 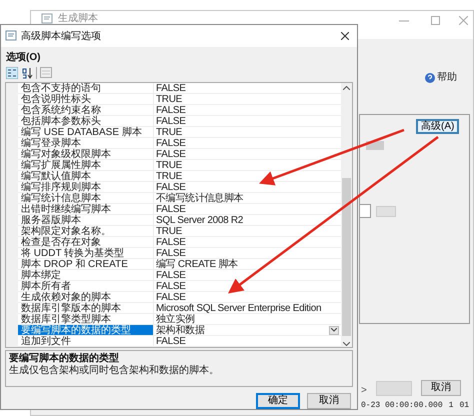 What do you see at coordinates (86, 187) in the screenshot?
I see `property-name: 编写排序规则脚本` at bounding box center [86, 187].